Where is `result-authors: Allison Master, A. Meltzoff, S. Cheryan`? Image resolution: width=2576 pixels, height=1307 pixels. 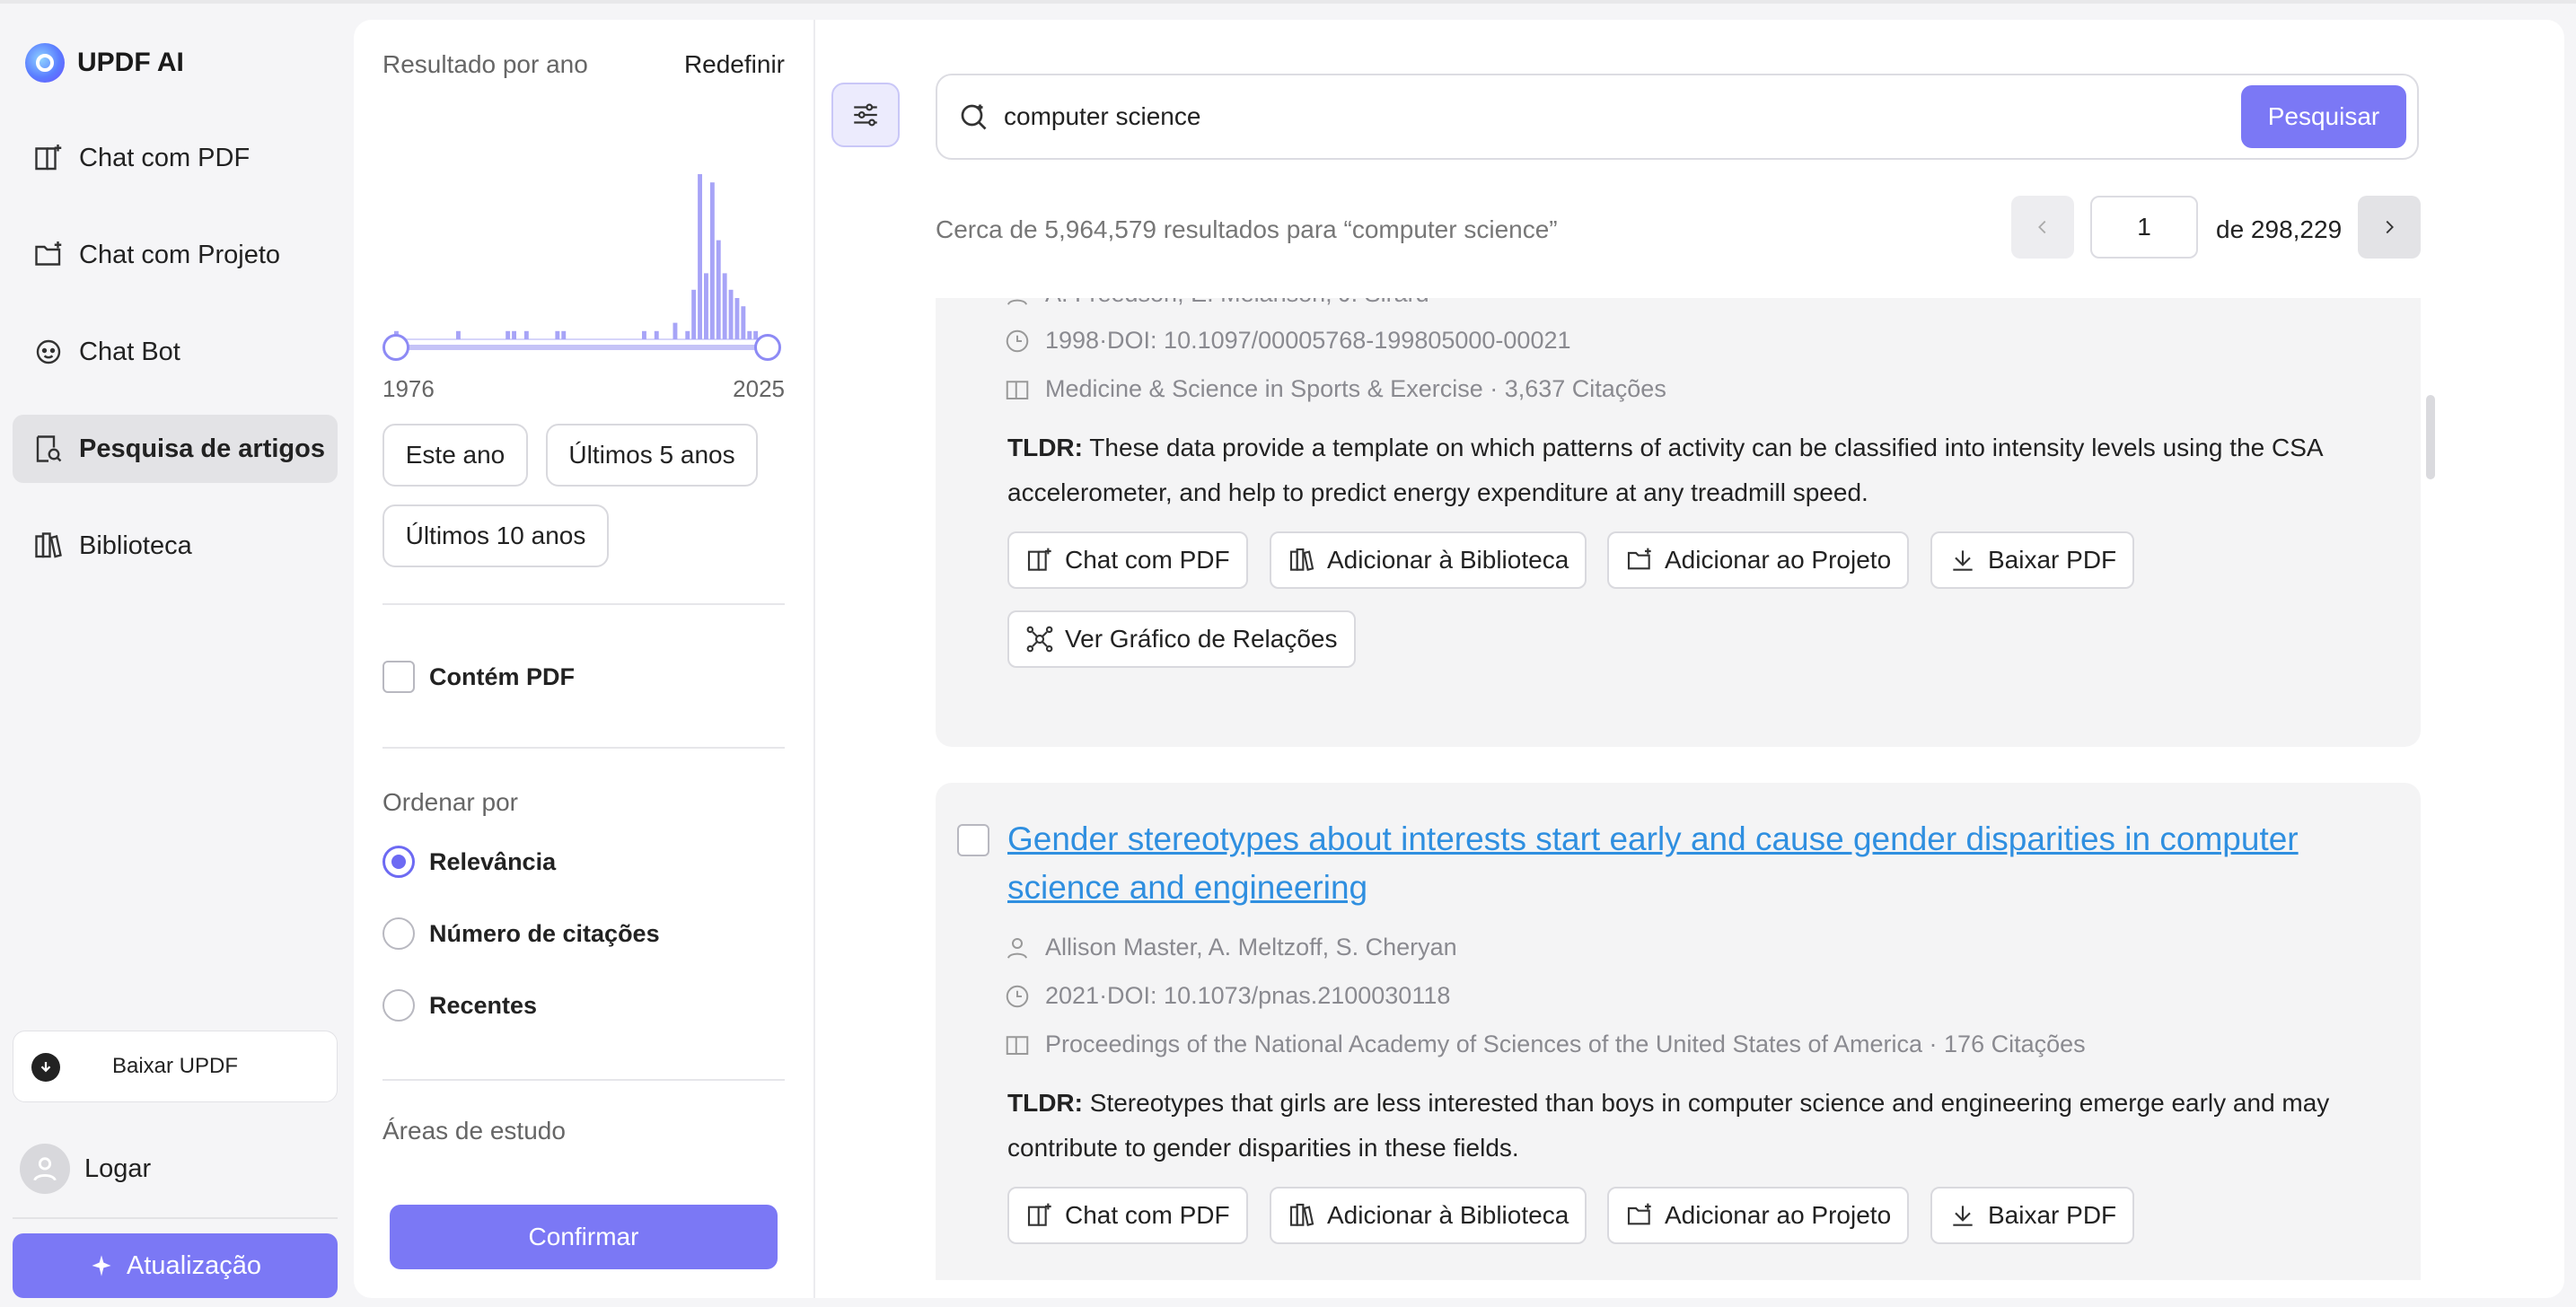 result-authors: Allison Master, A. Meltzoff, S. Cheryan is located at coordinates (1230, 948).